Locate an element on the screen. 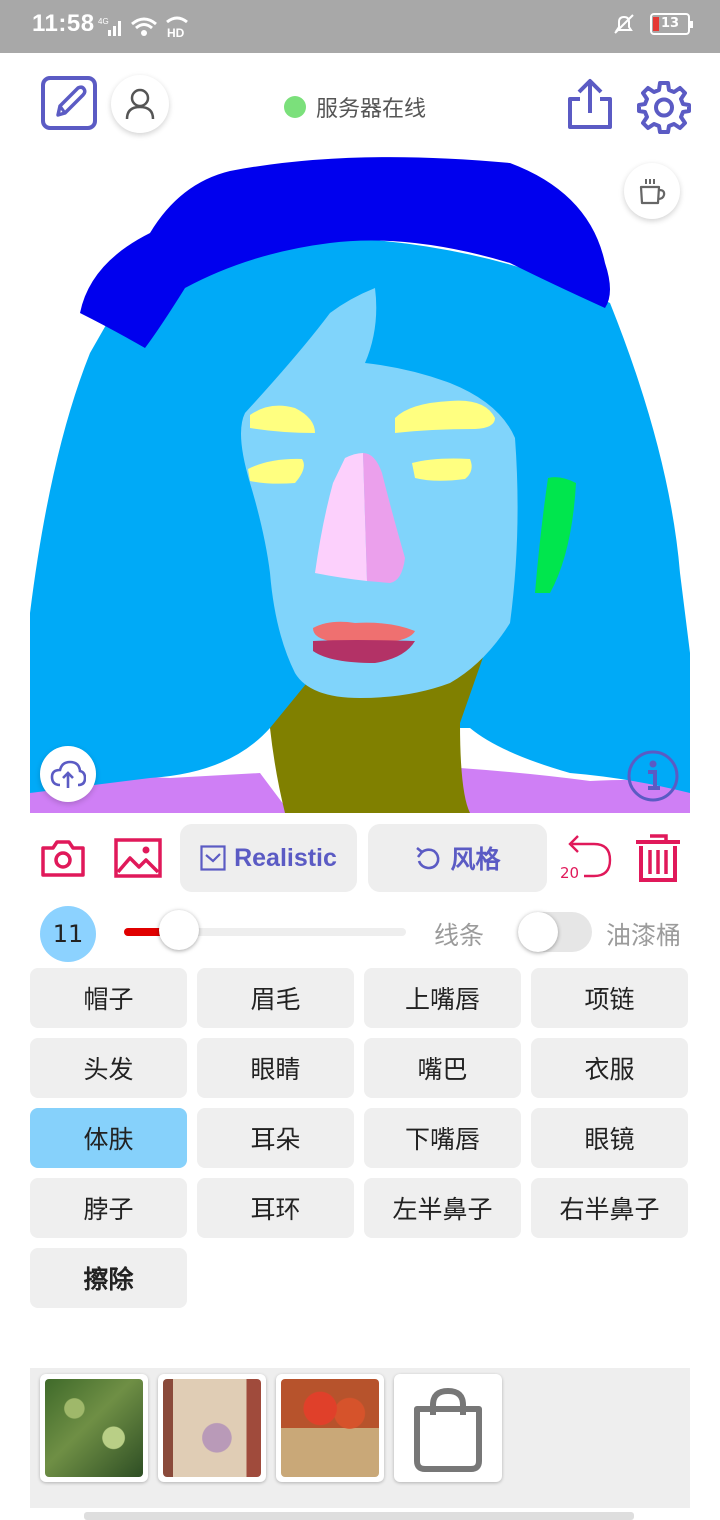 This screenshot has width=720, height=1520. style-button: 风格 is located at coordinates (457, 858).